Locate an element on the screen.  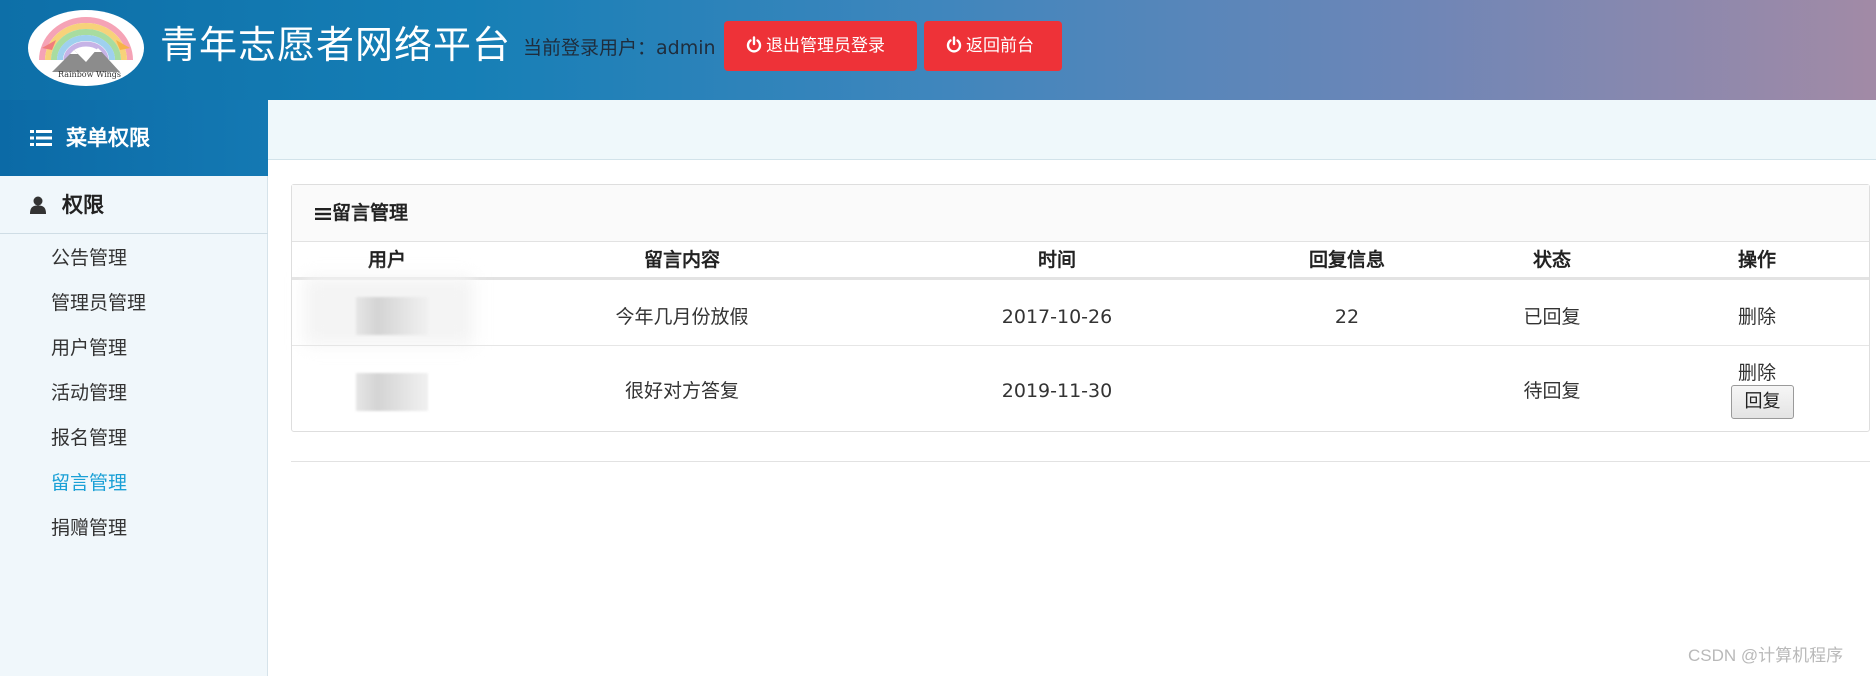
row1-reply: 22 is located at coordinates (1347, 317).